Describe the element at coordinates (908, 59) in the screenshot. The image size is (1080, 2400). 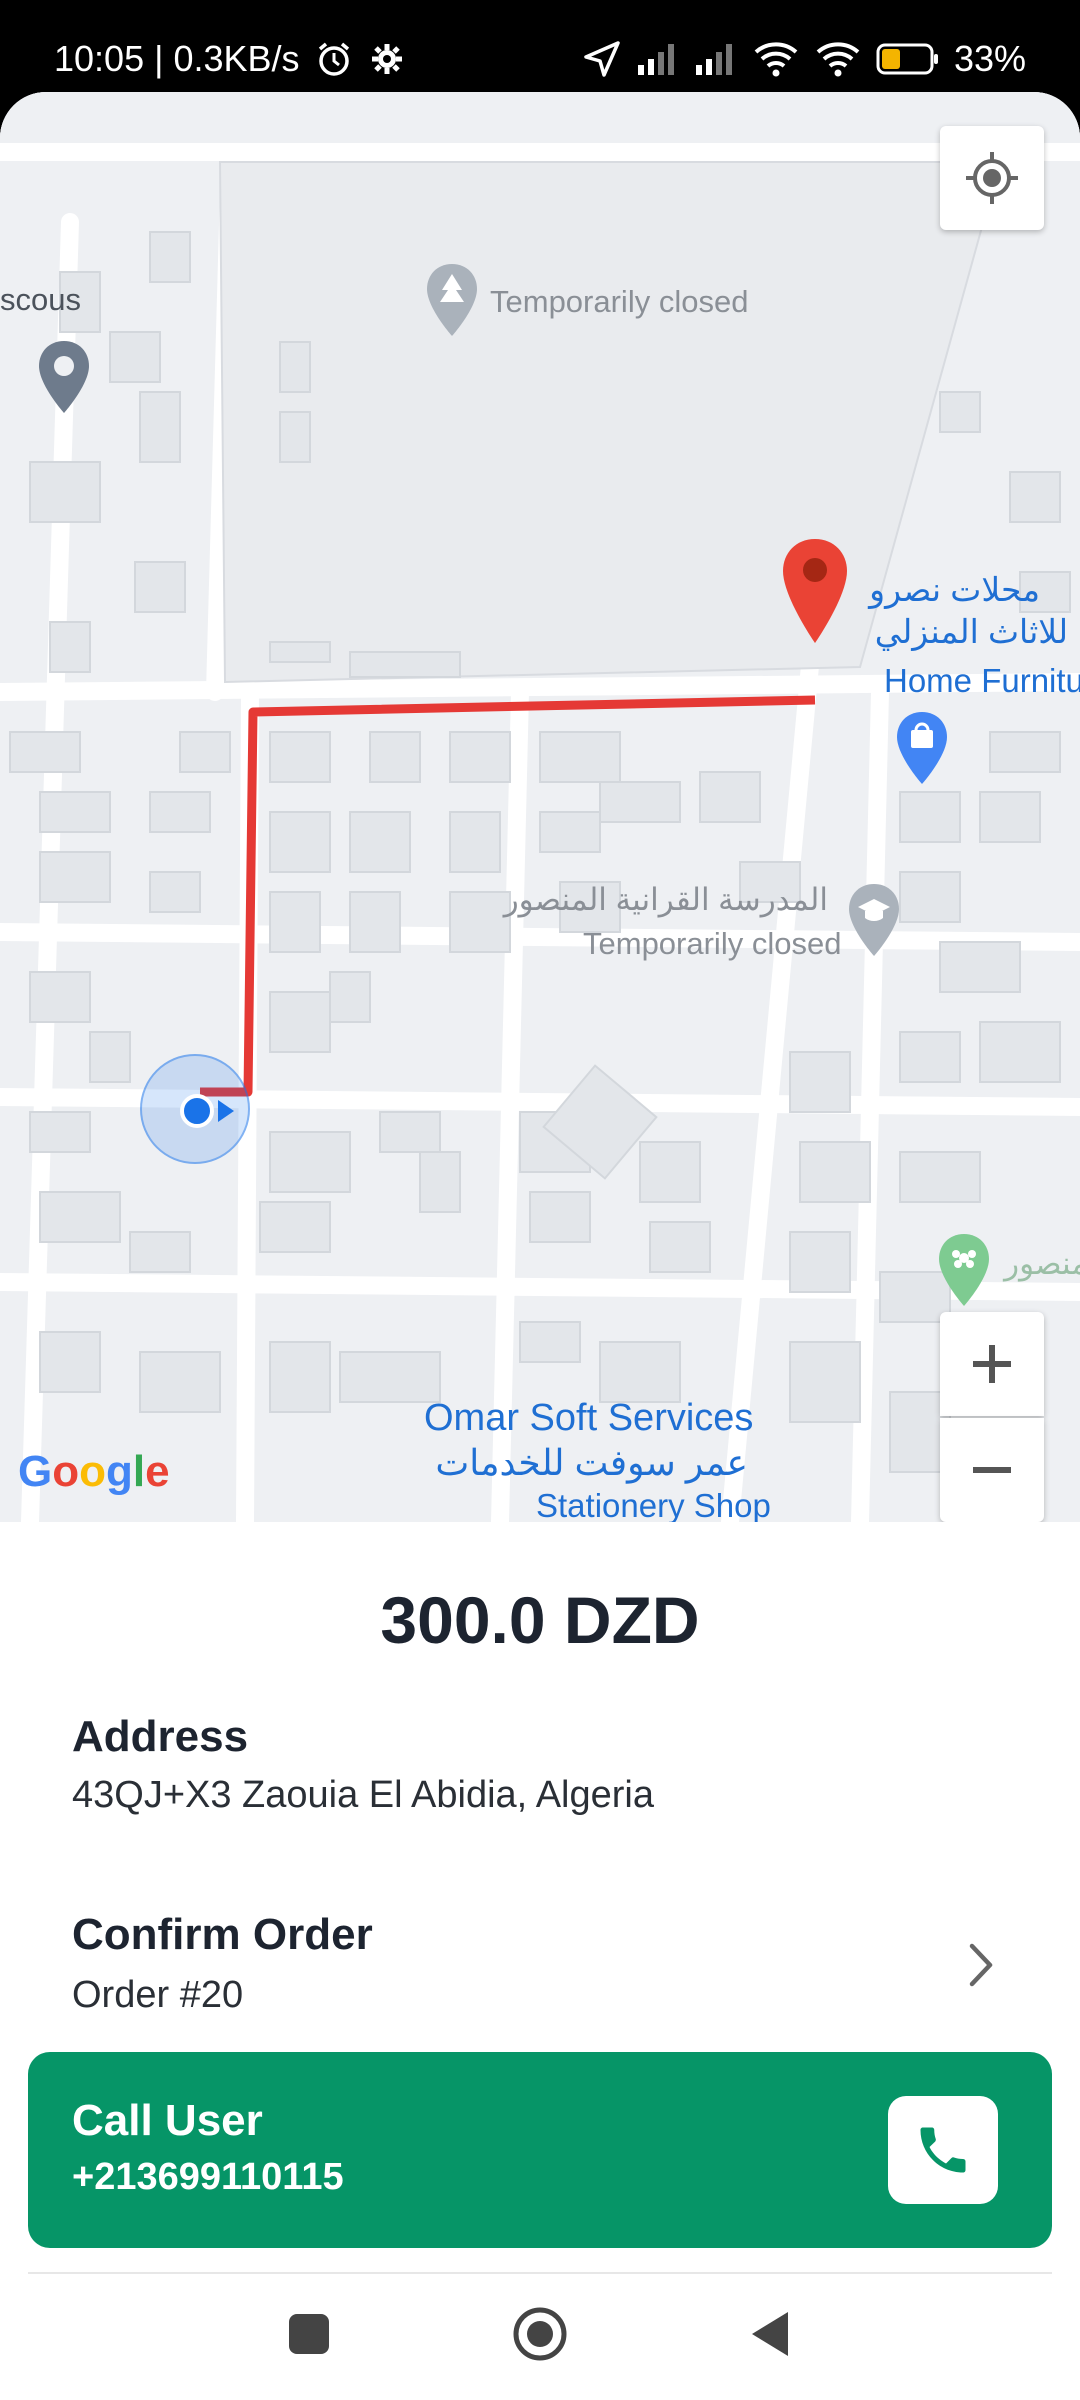
I see `battery-icon` at that location.